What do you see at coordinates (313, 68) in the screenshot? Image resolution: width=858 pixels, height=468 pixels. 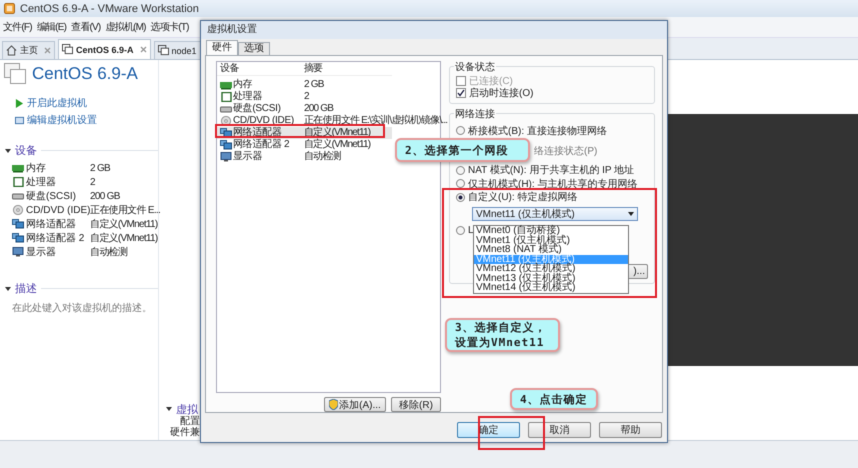 I see `column-header: 摘要` at bounding box center [313, 68].